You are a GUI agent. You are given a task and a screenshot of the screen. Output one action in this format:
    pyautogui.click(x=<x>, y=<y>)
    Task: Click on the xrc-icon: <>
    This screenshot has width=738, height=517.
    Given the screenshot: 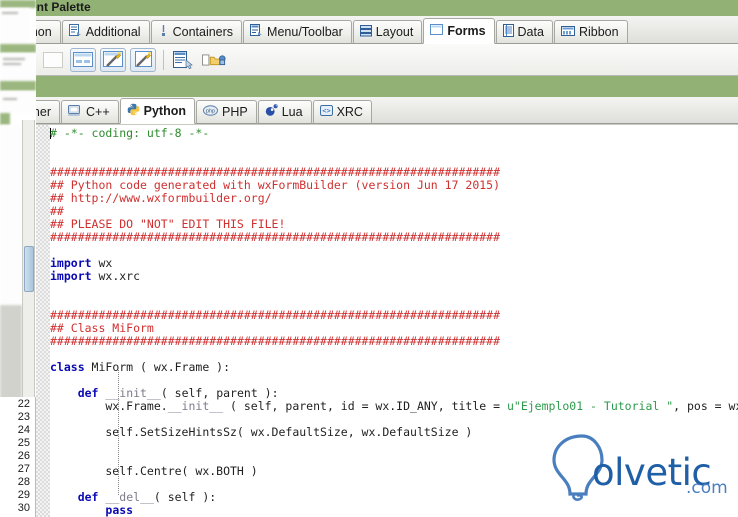 What is the action you would take?
    pyautogui.click(x=326, y=112)
    